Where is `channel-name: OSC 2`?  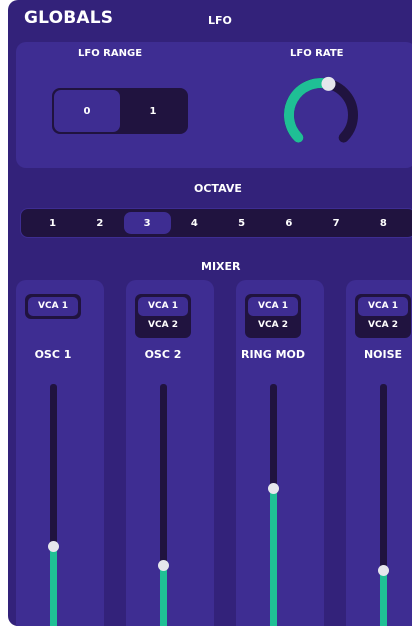
channel-name: OSC 2 is located at coordinates (163, 354).